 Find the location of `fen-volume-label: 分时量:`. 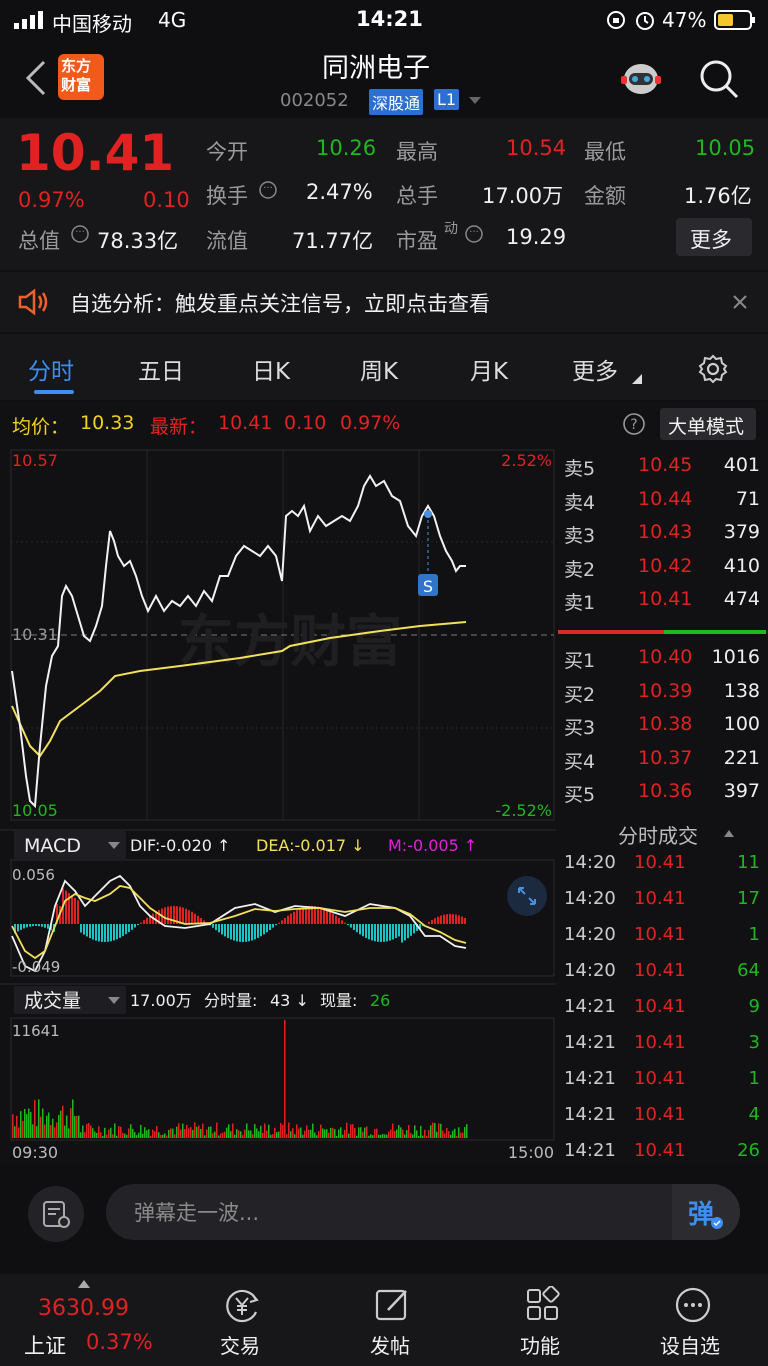

fen-volume-label: 分时量: is located at coordinates (230, 1000).